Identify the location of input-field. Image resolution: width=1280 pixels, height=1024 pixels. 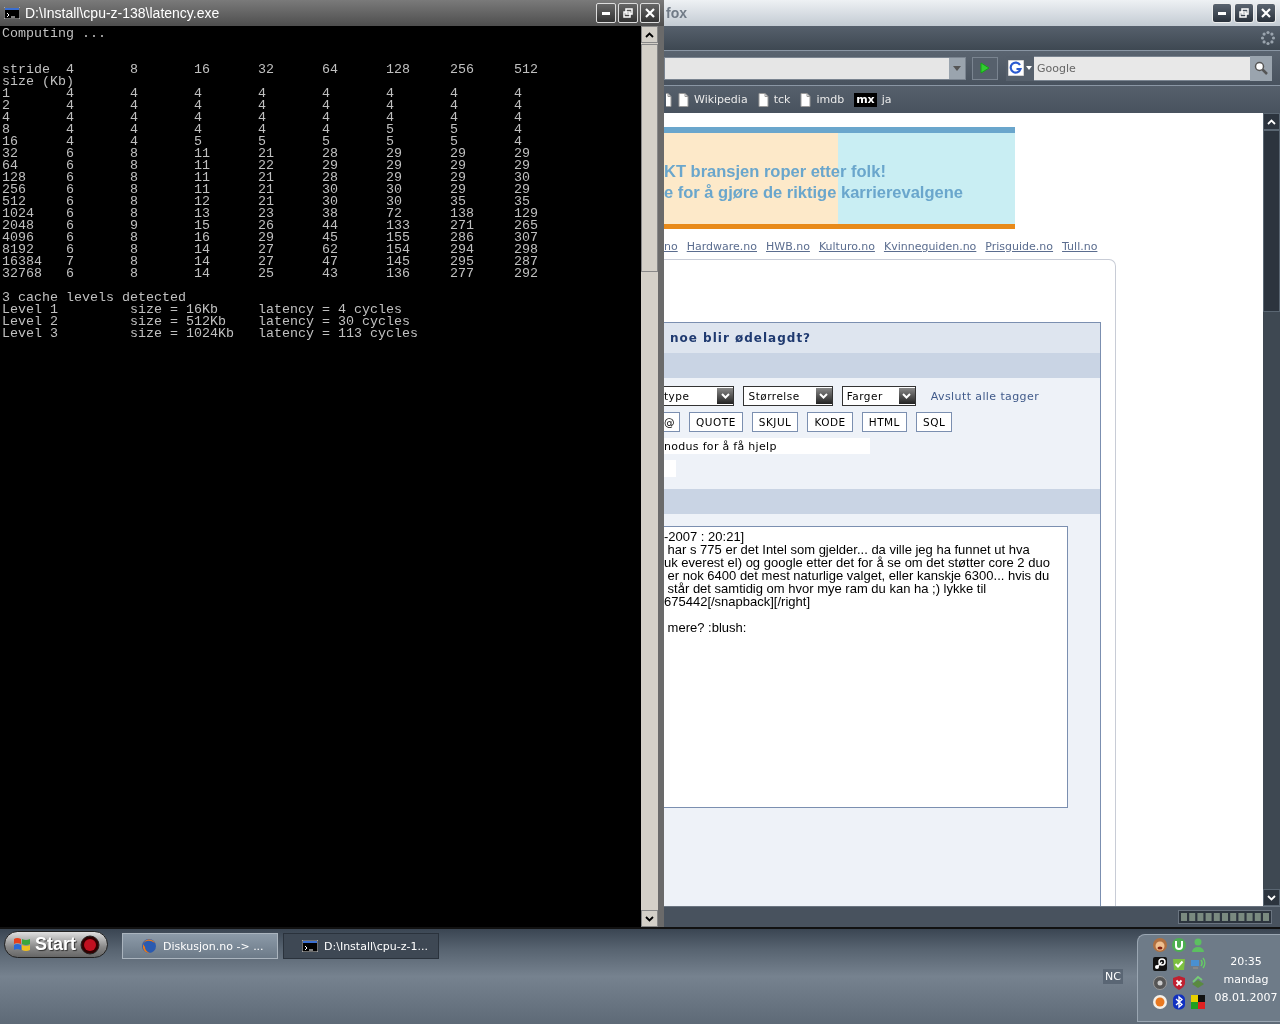
(670, 468).